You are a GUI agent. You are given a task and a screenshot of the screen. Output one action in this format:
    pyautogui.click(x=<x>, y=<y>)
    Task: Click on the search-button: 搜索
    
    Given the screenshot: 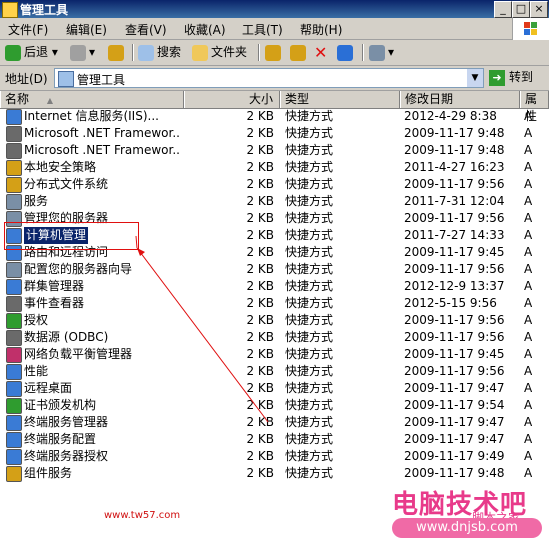 What is the action you would take?
    pyautogui.click(x=159, y=52)
    